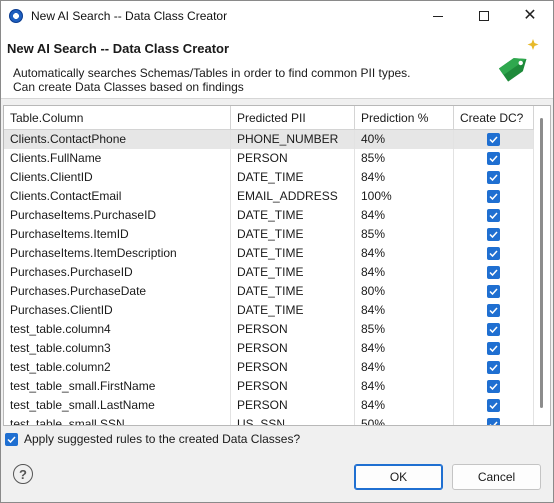 Image resolution: width=554 pixels, height=503 pixels. What do you see at coordinates (496, 477) in the screenshot?
I see `cancel-button: Cancel` at bounding box center [496, 477].